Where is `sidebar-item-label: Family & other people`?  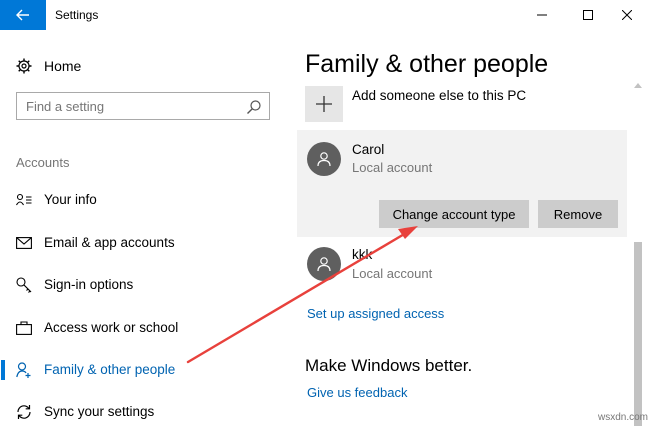
sidebar-item-label: Family & other people is located at coordinates (110, 369).